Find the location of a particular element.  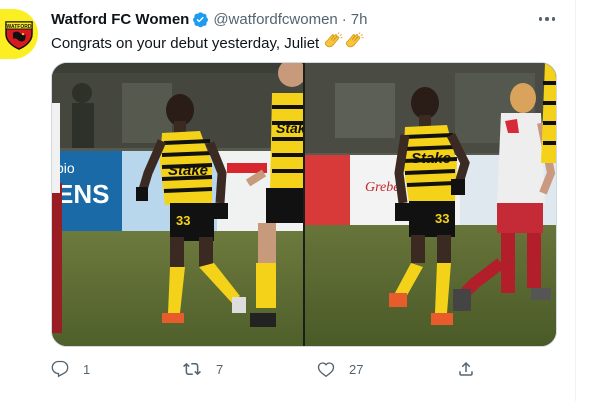

tweet-text: Congrats on your debut yesterday, Juliet is located at coordinates (207, 44).